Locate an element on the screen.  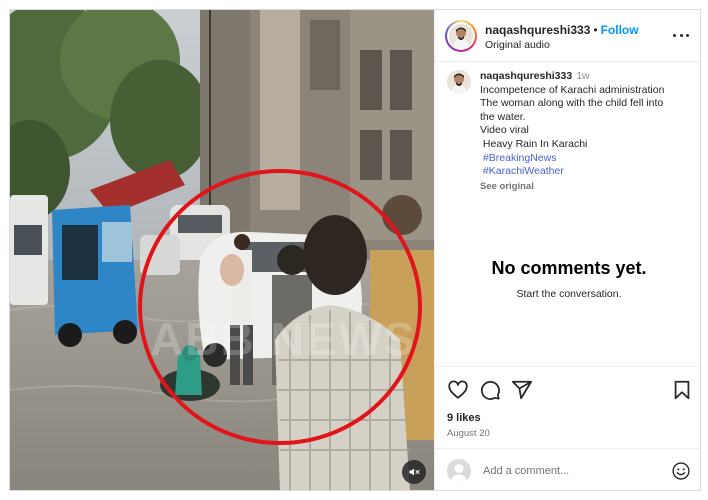
post-actions: 9 likes August 20 is located at coordinates (567, 405).